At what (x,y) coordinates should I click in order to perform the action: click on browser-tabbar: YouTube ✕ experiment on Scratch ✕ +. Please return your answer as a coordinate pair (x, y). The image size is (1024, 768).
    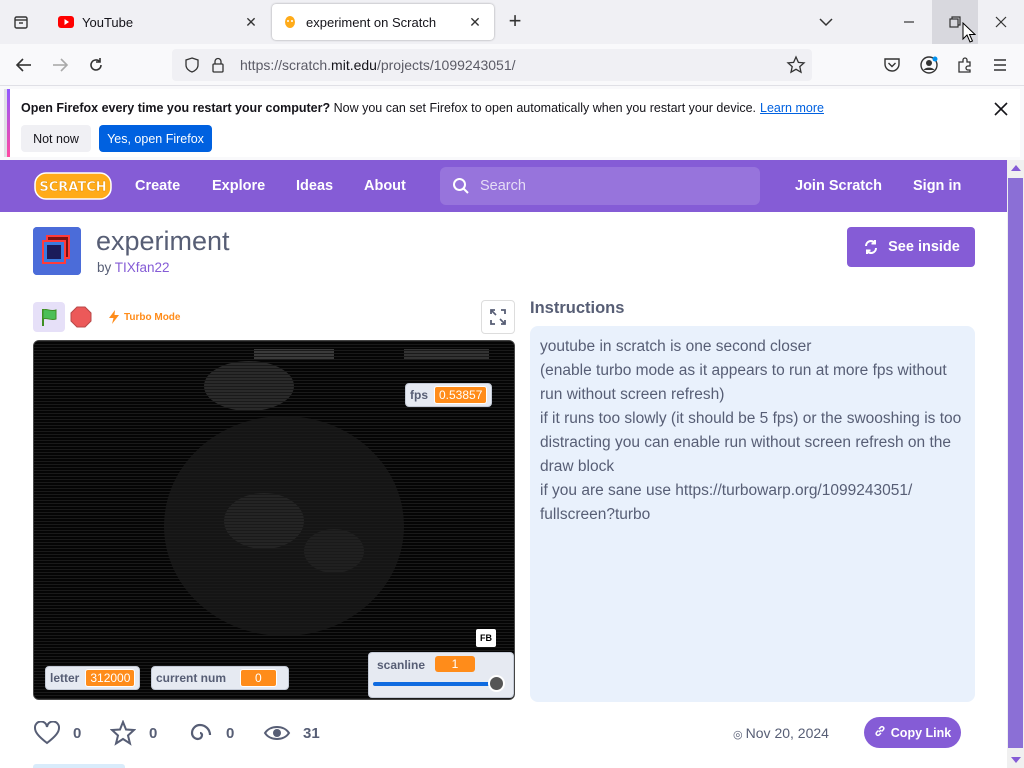
    Looking at the image, I should click on (512, 22).